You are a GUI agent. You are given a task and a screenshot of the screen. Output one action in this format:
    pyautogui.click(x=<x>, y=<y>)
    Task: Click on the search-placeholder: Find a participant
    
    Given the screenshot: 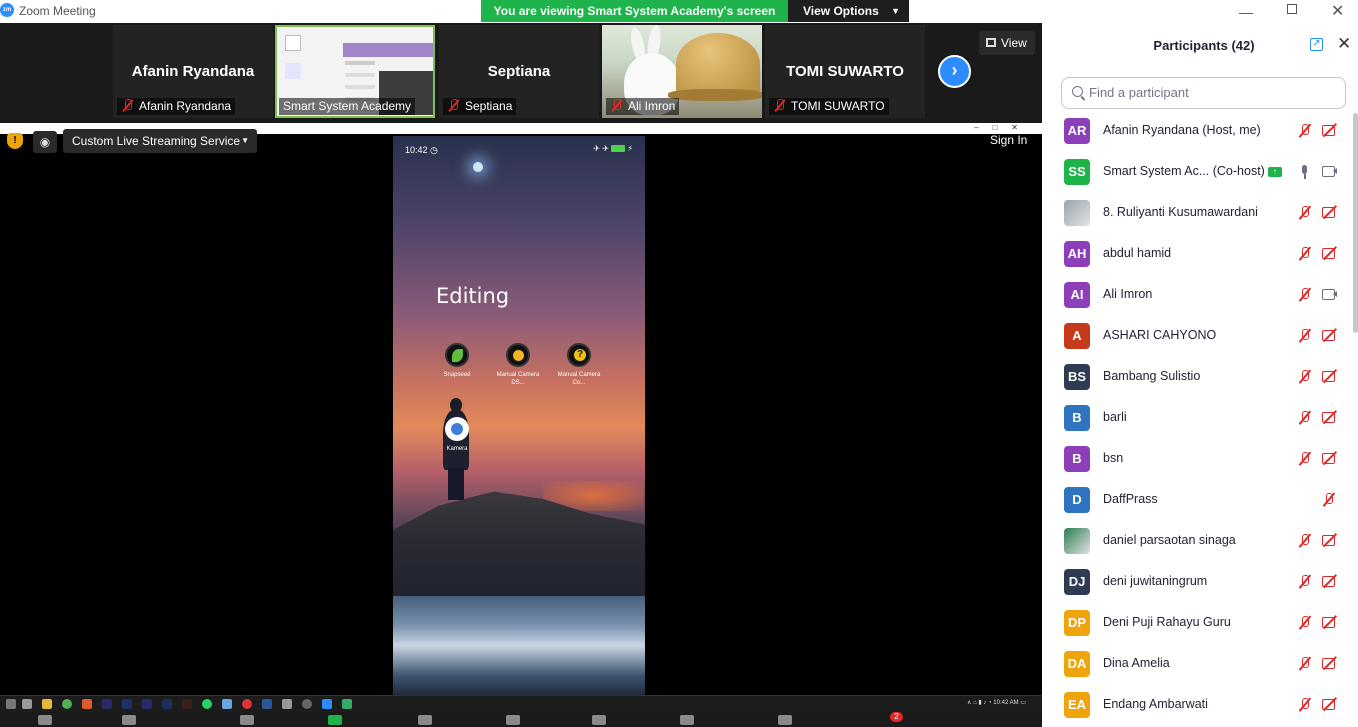 What is the action you would take?
    pyautogui.click(x=1139, y=92)
    